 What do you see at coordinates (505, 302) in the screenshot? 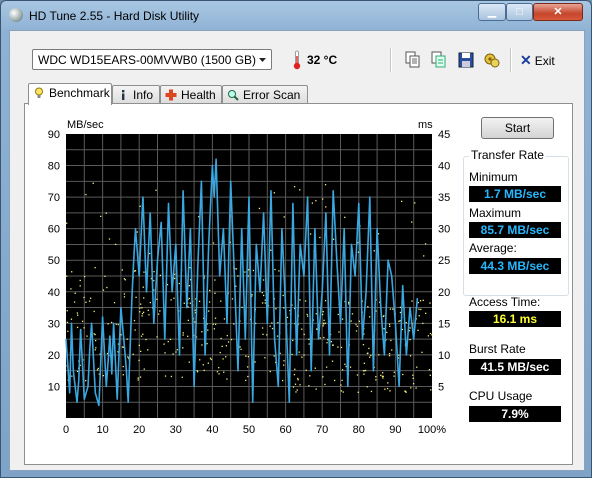
I see `access-time-label: Access Time:` at bounding box center [505, 302].